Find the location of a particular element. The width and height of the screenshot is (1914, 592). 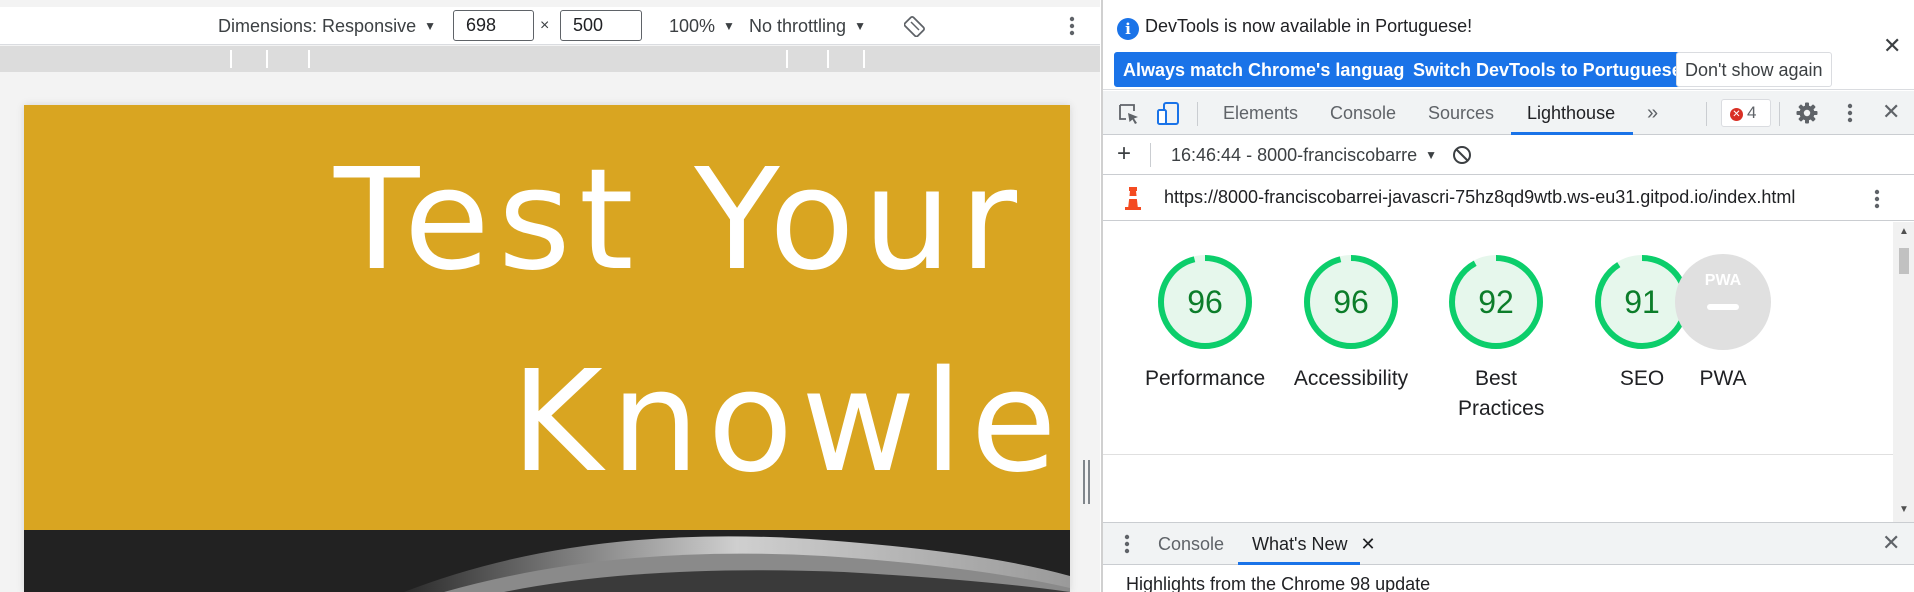

media-query-ruler is located at coordinates (550, 59).